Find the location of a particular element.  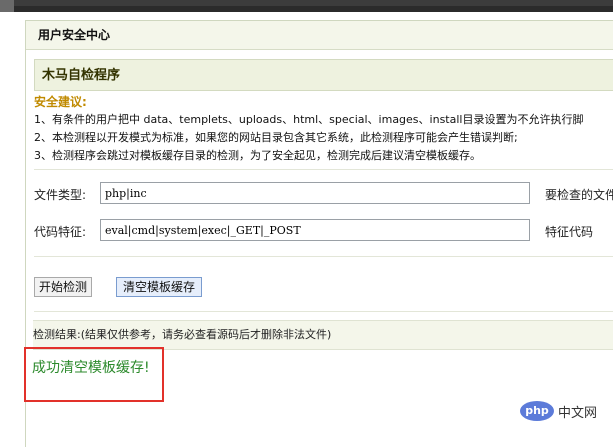

result-header: 检测结果:(结果仅供参考，请务必查看源码后才删除非法文件) is located at coordinates (323, 335).